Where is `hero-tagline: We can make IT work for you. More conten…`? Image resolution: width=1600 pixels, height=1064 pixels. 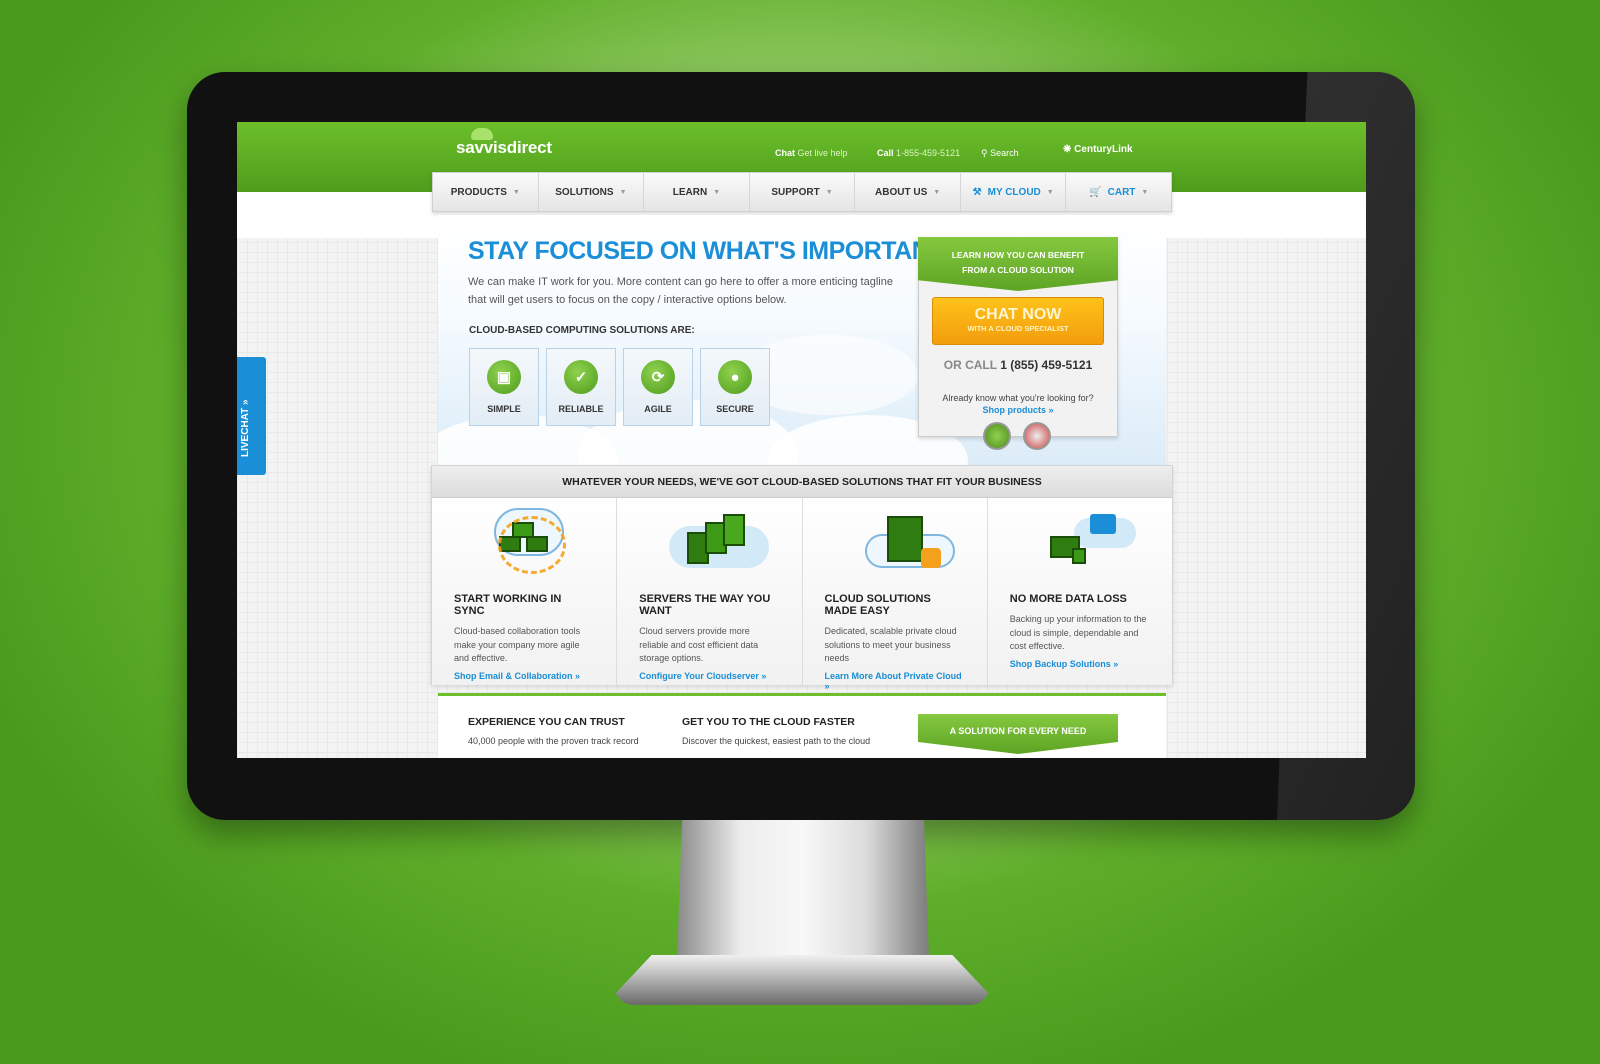 hero-tagline: We can make IT work for you. More conten… is located at coordinates (680, 291).